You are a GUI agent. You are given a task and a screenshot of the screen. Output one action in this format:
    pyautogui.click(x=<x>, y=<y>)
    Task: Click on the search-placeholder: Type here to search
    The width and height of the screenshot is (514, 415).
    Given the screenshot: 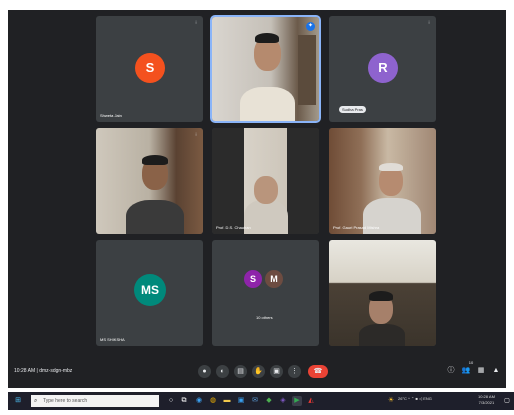 What is the action you would take?
    pyautogui.click(x=65, y=401)
    